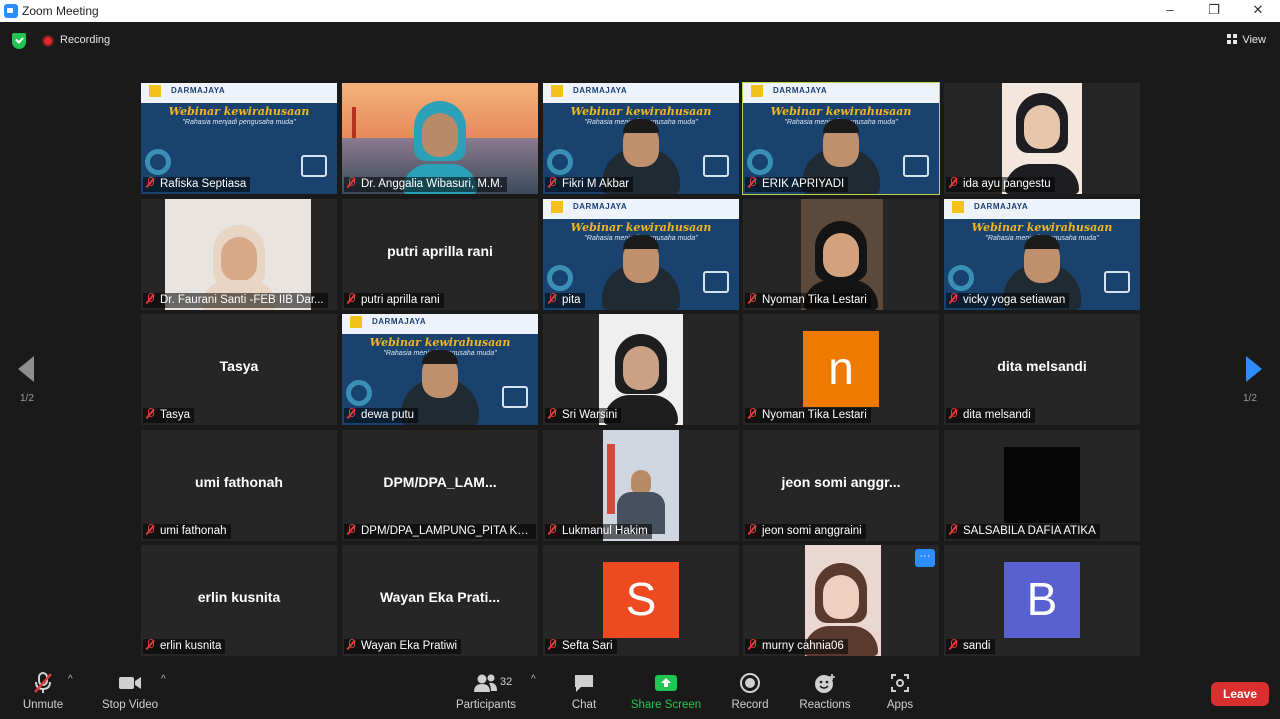  I want to click on unmute-button: Unmute, so click(43, 691).